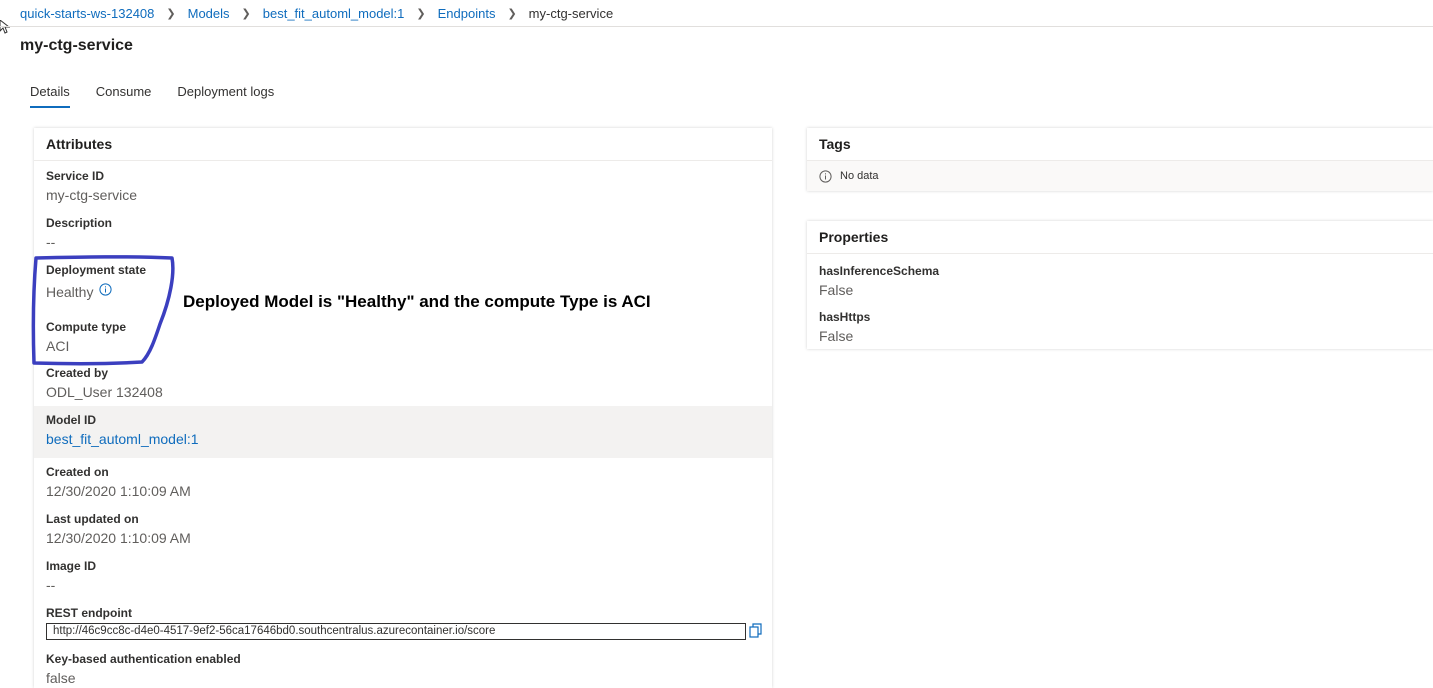  I want to click on model-id-field: Model ID best_fit_automl_model:1, so click(122, 430).